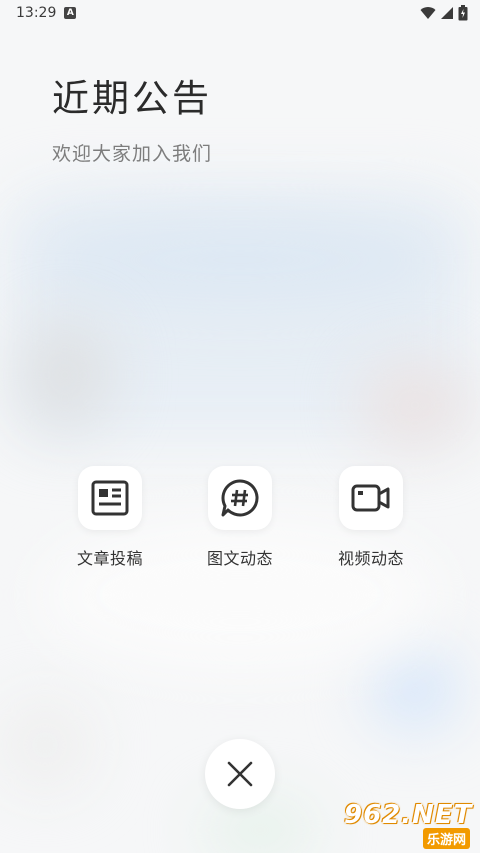  I want to click on article-icon, so click(110, 498).